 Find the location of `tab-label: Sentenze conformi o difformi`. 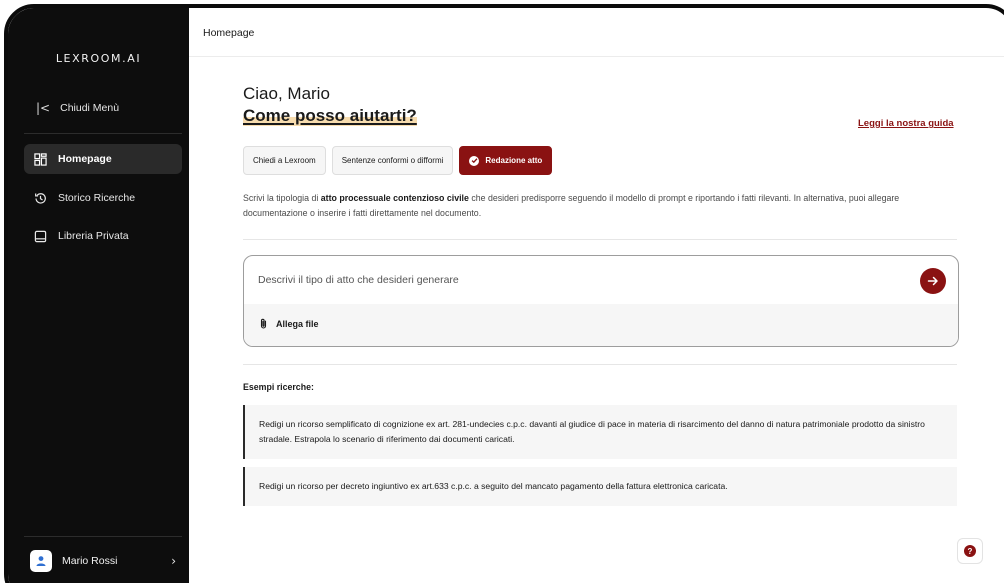

tab-label: Sentenze conformi o difformi is located at coordinates (392, 160).